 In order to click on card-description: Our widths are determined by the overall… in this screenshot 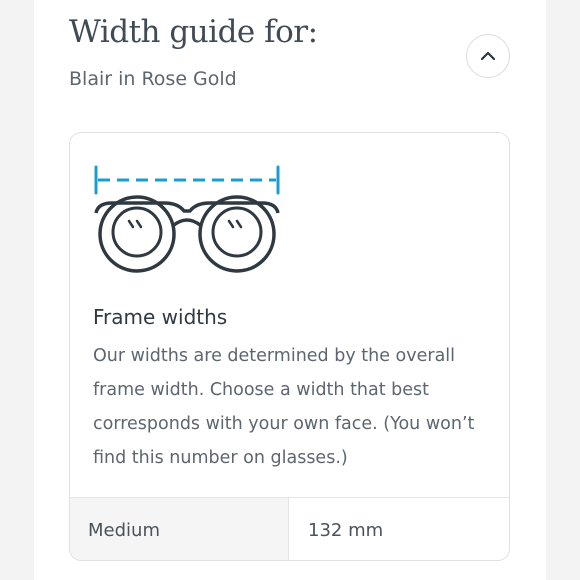, I will do `click(284, 407)`.